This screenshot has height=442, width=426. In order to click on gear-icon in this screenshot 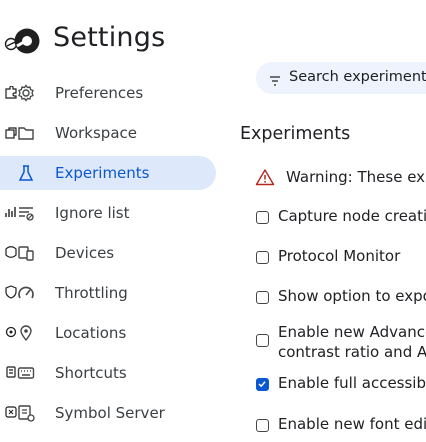, I will do `click(26, 93)`.